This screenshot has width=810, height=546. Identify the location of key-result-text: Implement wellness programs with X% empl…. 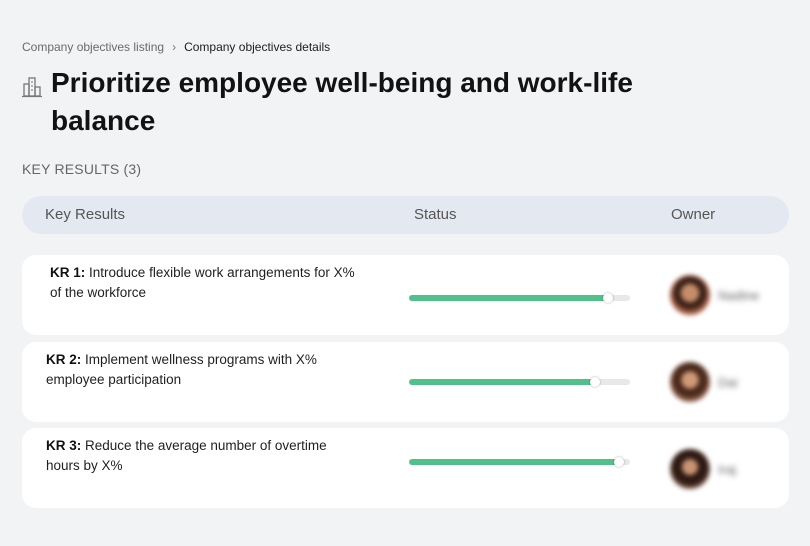
(181, 369).